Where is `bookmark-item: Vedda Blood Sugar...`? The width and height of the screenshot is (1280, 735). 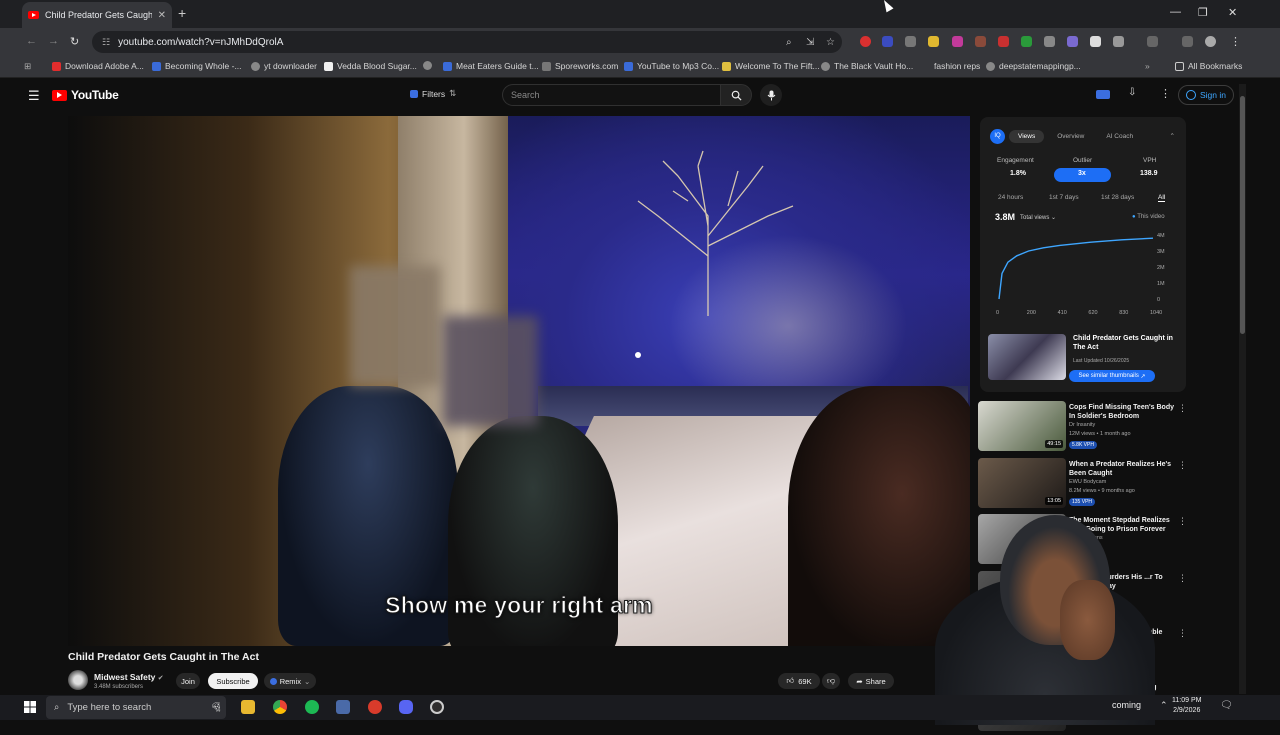 bookmark-item: Vedda Blood Sugar... is located at coordinates (370, 66).